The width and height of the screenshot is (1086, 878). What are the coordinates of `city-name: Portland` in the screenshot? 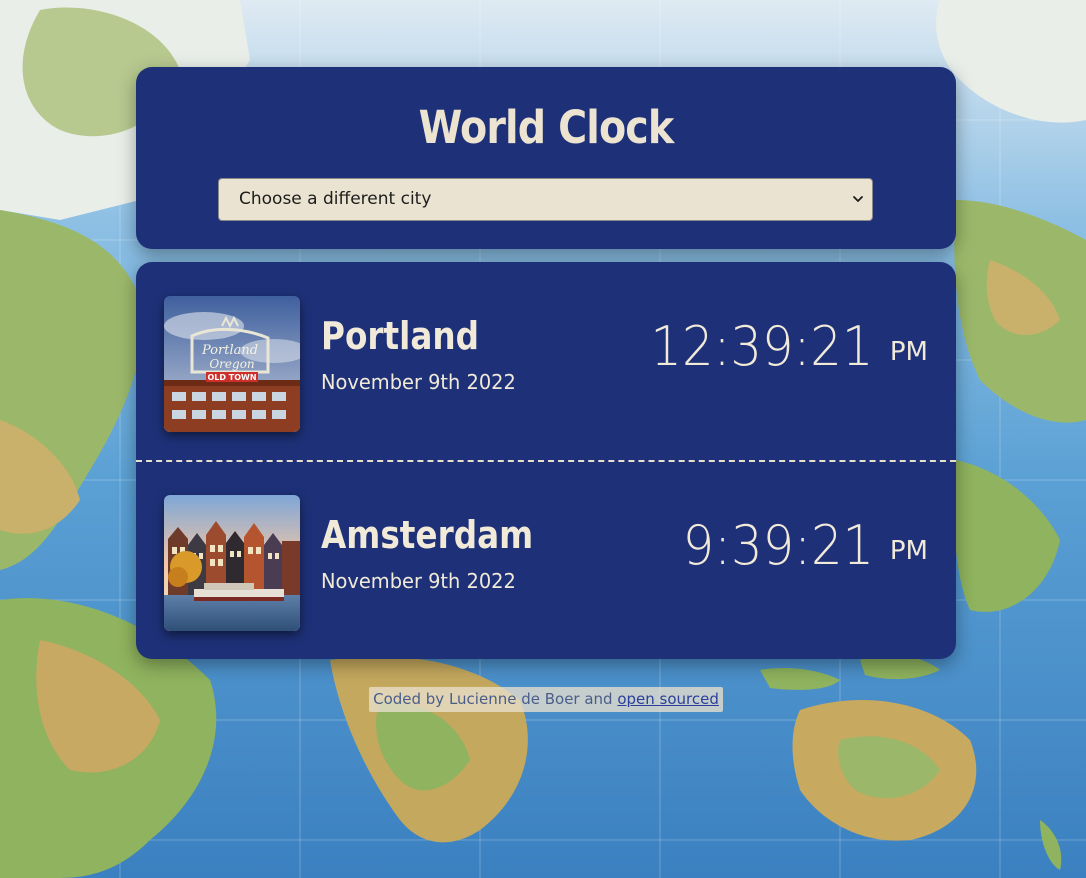 It's located at (400, 336).